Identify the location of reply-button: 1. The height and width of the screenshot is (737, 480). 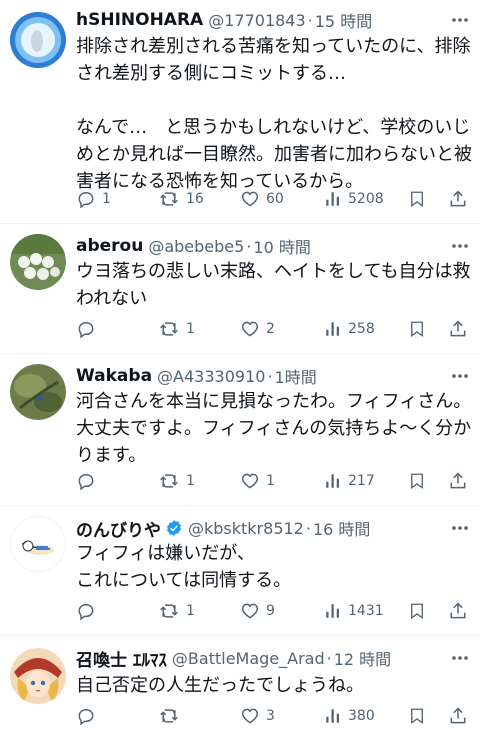
(93, 199).